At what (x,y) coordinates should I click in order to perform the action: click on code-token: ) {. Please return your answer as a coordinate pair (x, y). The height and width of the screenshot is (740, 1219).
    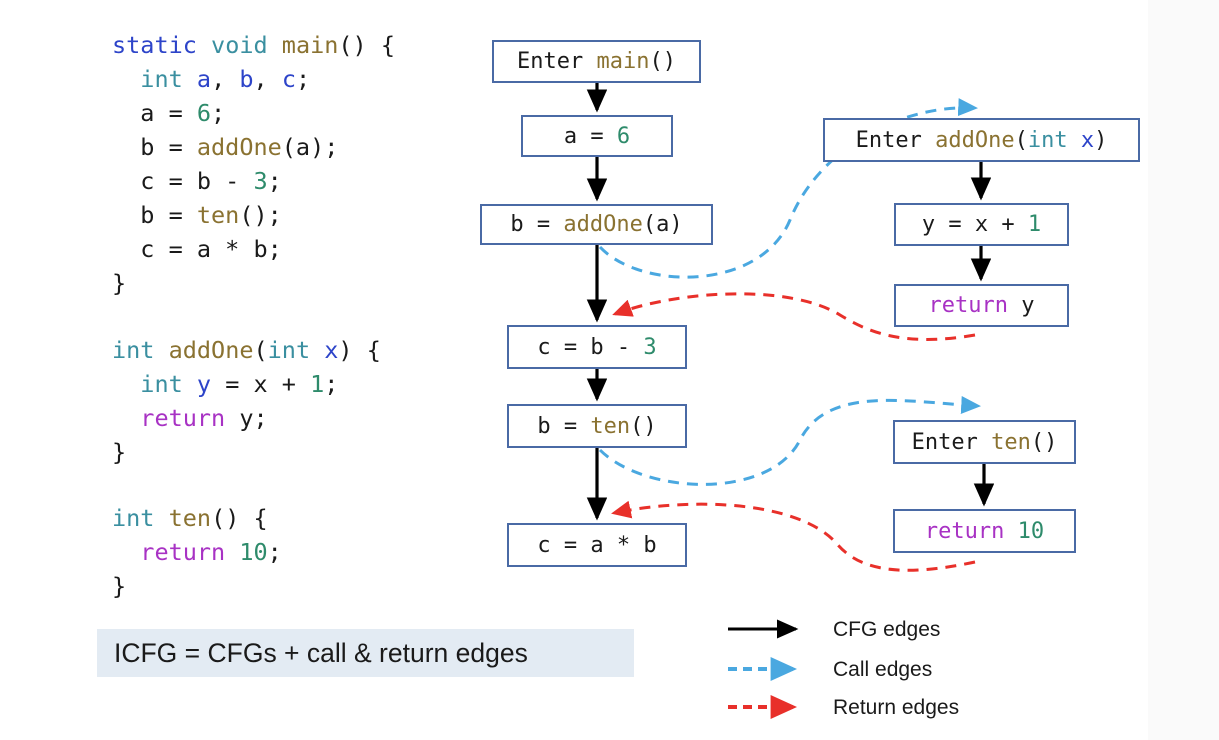
    Looking at the image, I should click on (359, 350).